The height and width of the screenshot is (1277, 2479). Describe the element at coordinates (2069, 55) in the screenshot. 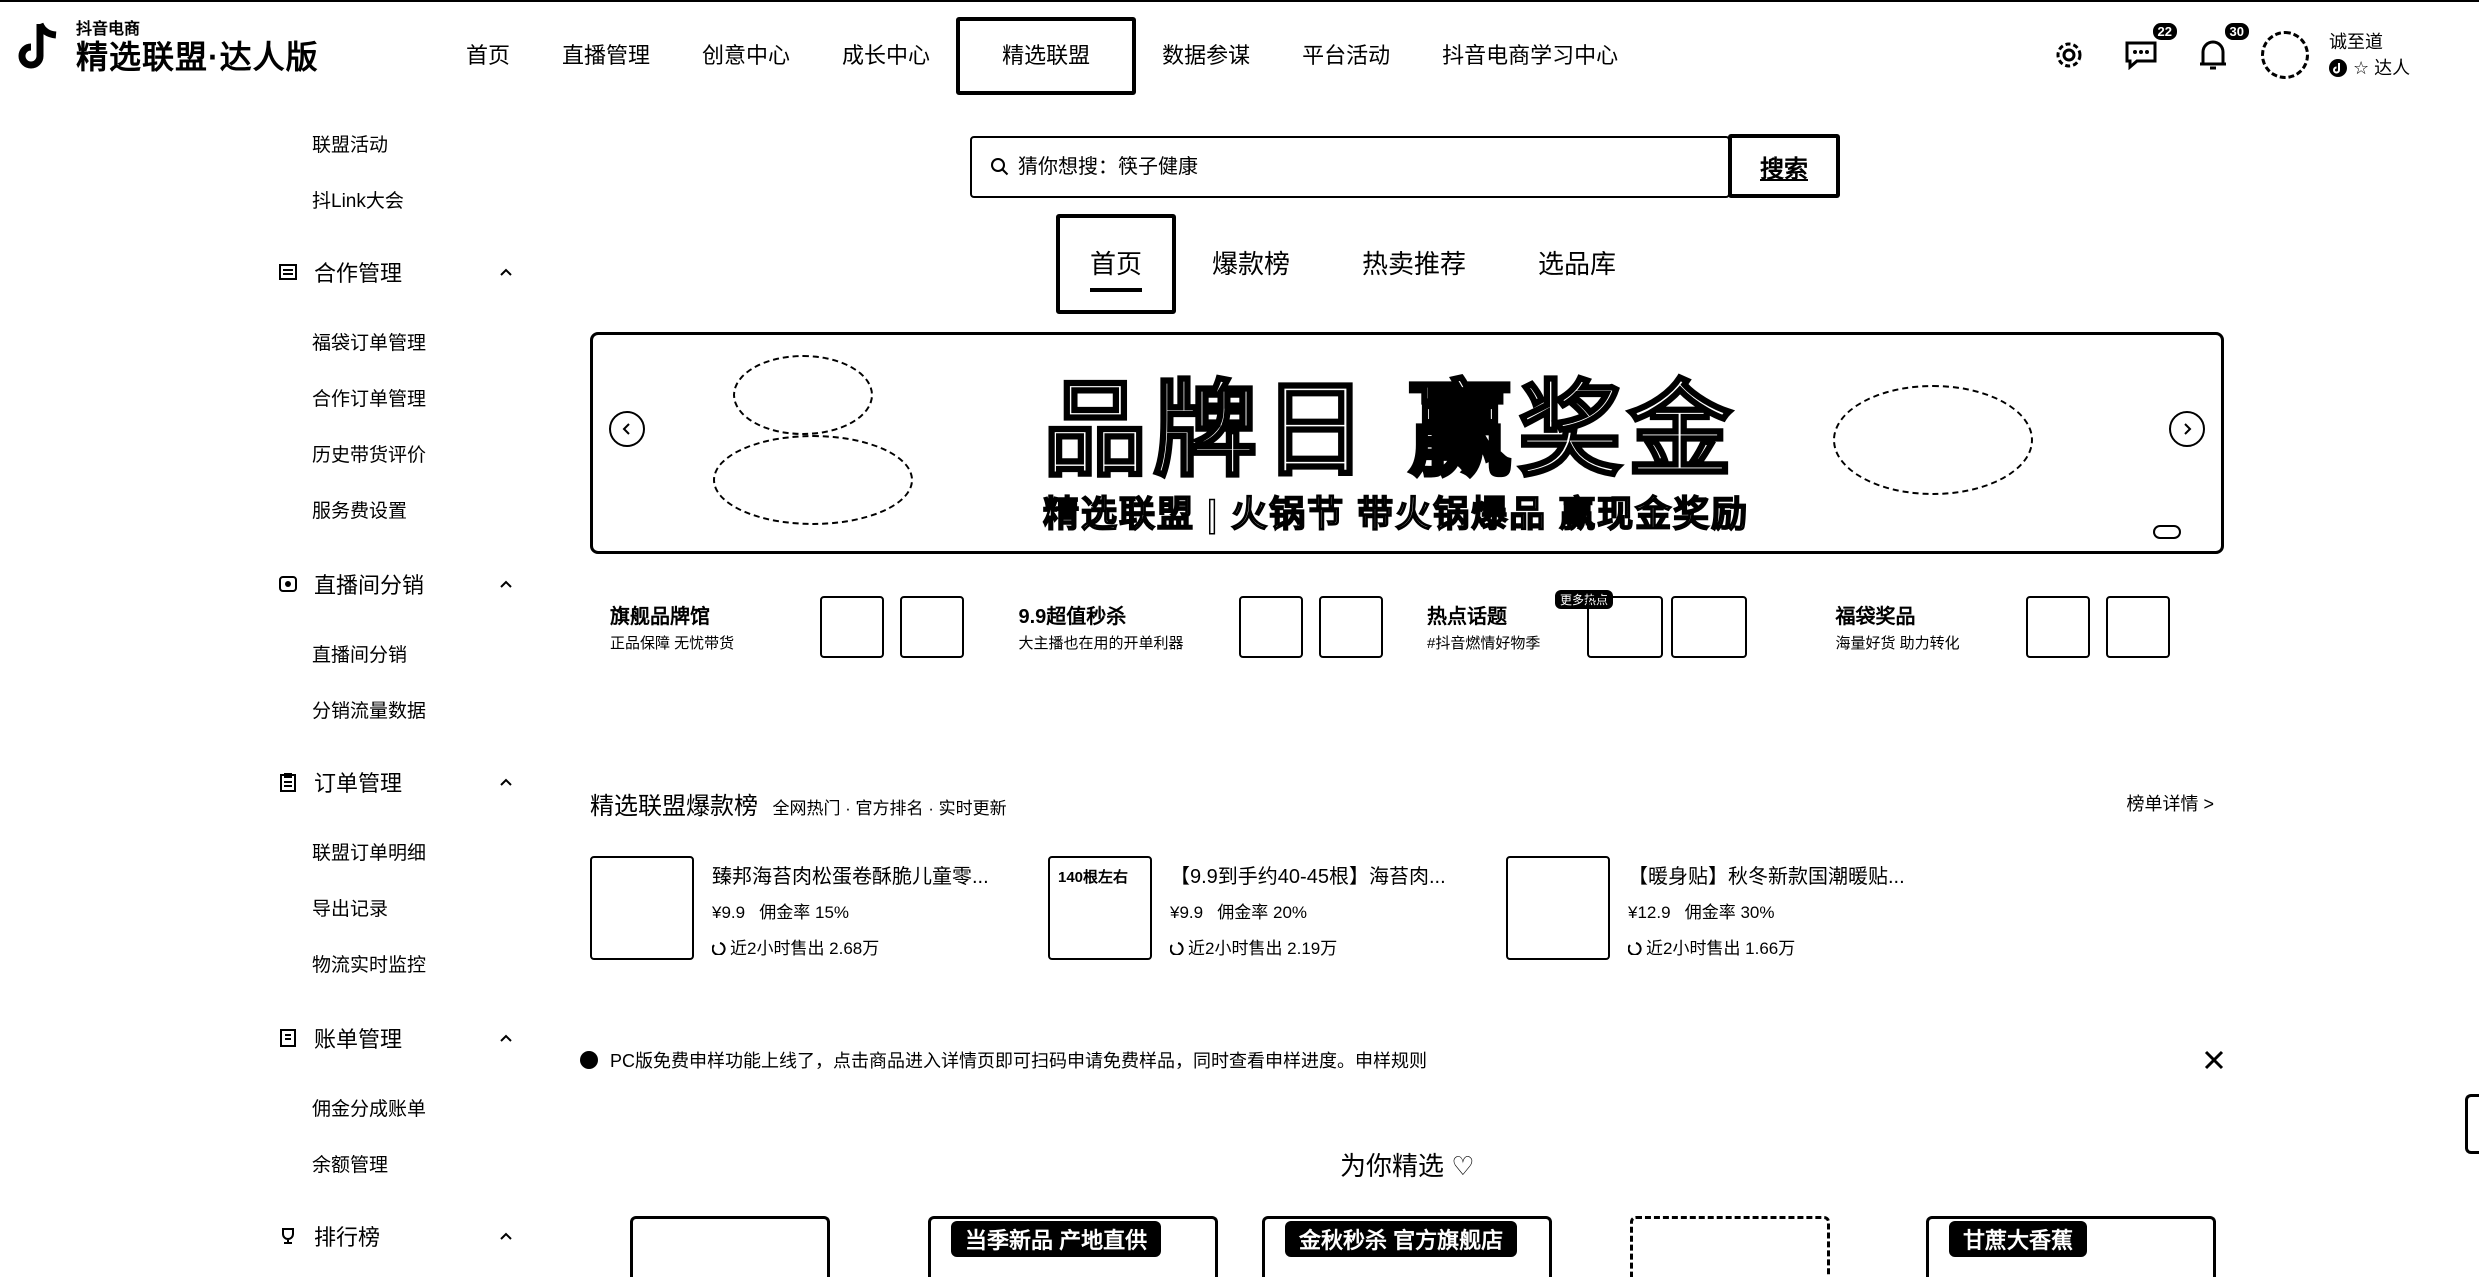

I see `settings-button` at that location.